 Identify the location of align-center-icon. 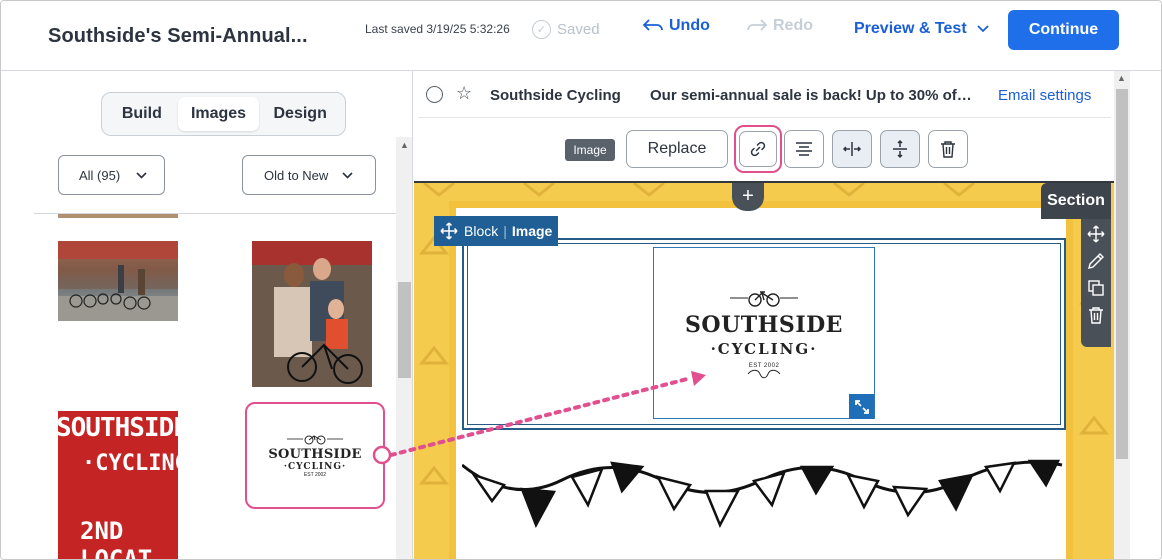
(804, 149).